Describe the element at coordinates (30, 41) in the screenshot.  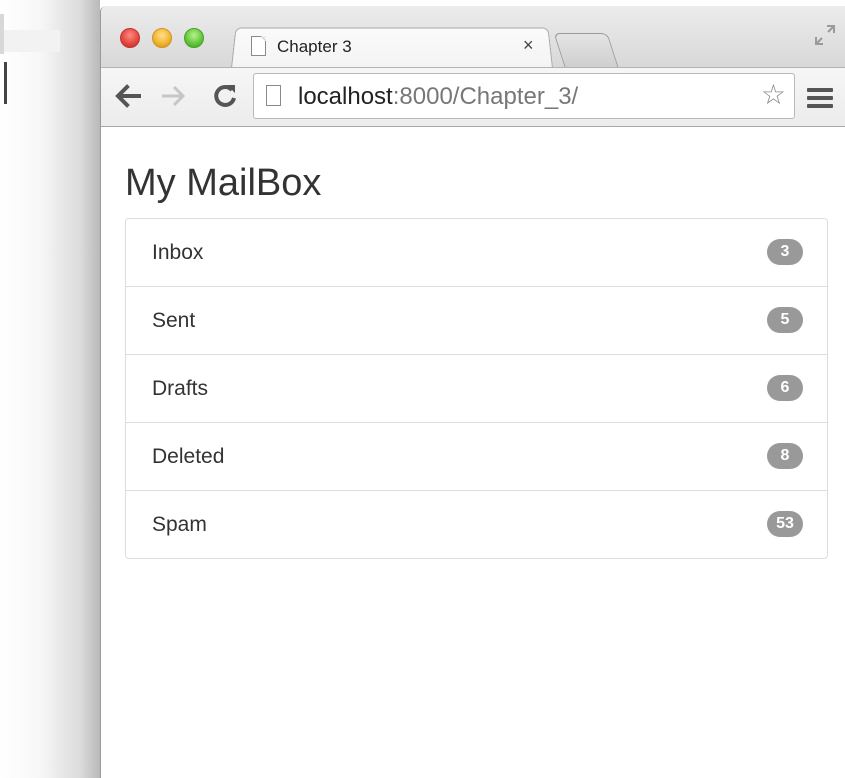
I see `backdrop-window-edge` at that location.